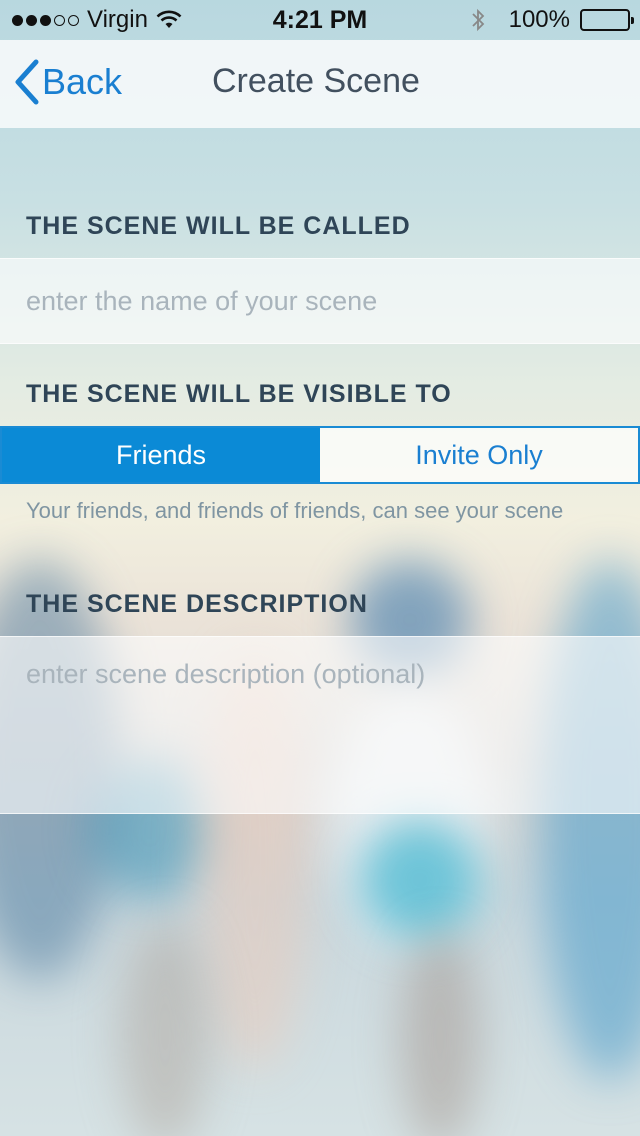 The height and width of the screenshot is (1136, 640). What do you see at coordinates (478, 20) in the screenshot?
I see `bluetooth-icon` at bounding box center [478, 20].